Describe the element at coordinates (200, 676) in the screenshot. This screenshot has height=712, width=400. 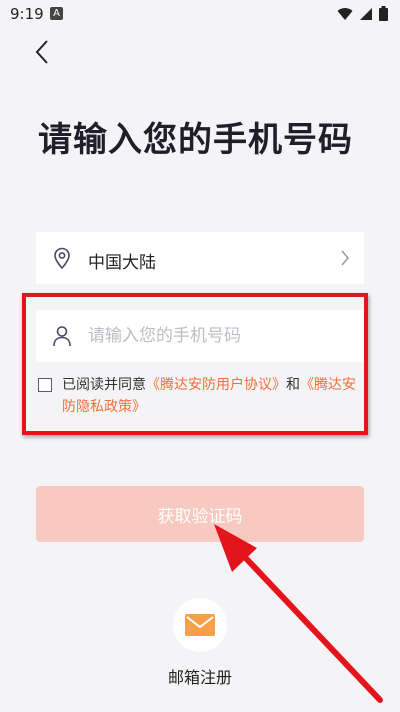
I see `email-register-label: 邮箱注册` at that location.